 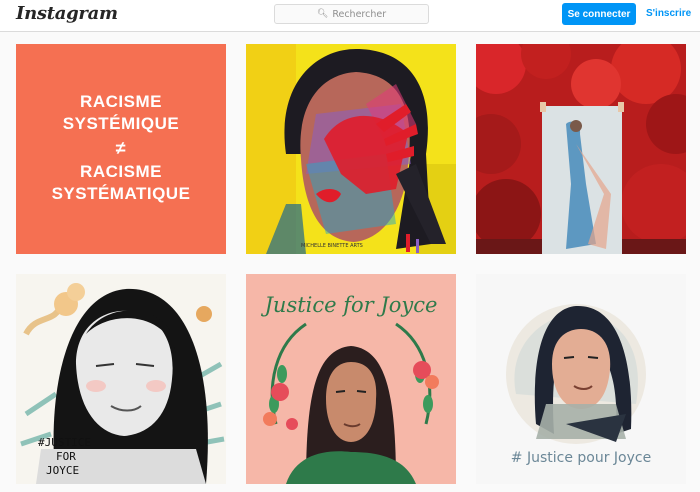 What do you see at coordinates (322, 14) in the screenshot?
I see `search-icon: 🔍︎` at bounding box center [322, 14].